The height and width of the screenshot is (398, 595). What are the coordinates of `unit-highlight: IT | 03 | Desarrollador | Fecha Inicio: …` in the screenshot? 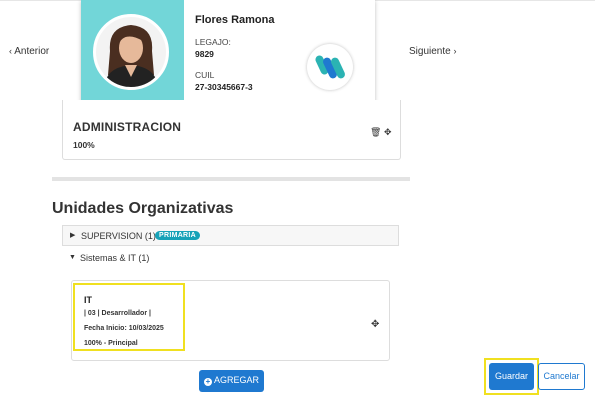 It's located at (129, 317).